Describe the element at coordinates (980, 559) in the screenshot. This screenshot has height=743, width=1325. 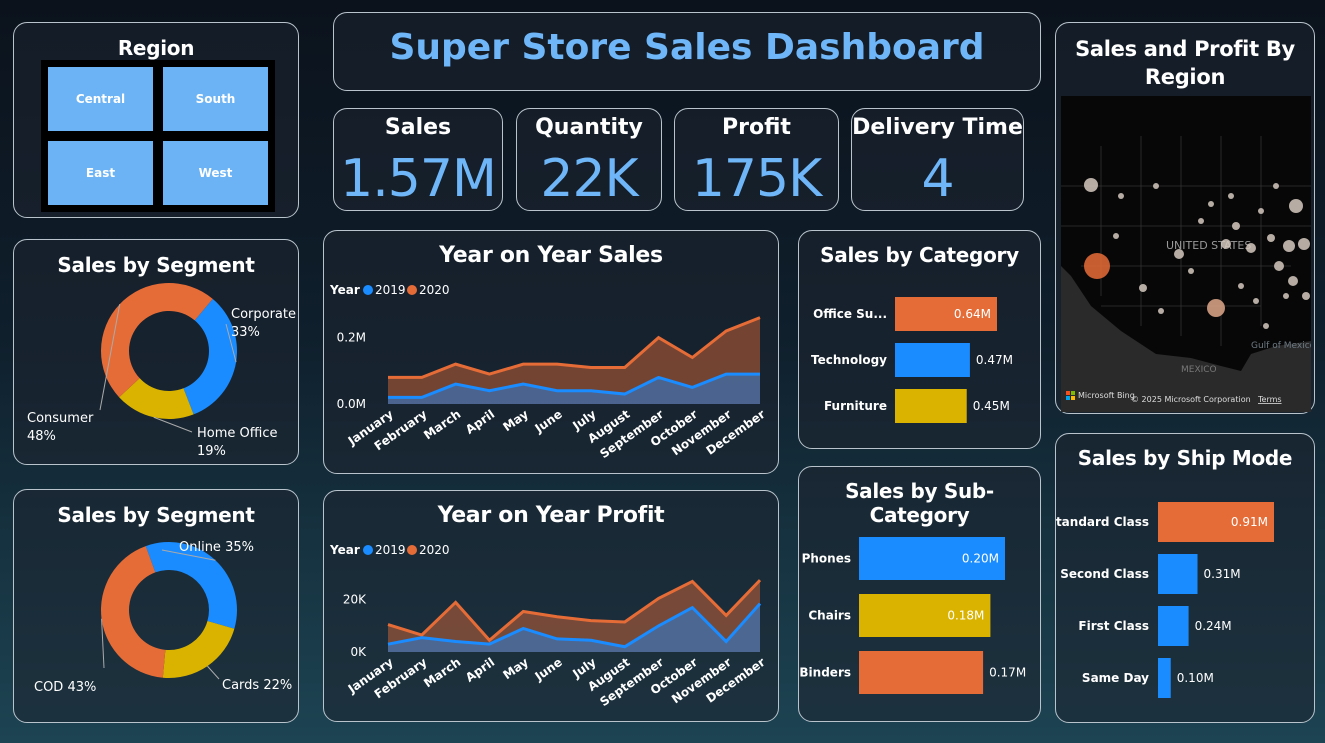
I see `bar-value-label: 0.20M` at that location.